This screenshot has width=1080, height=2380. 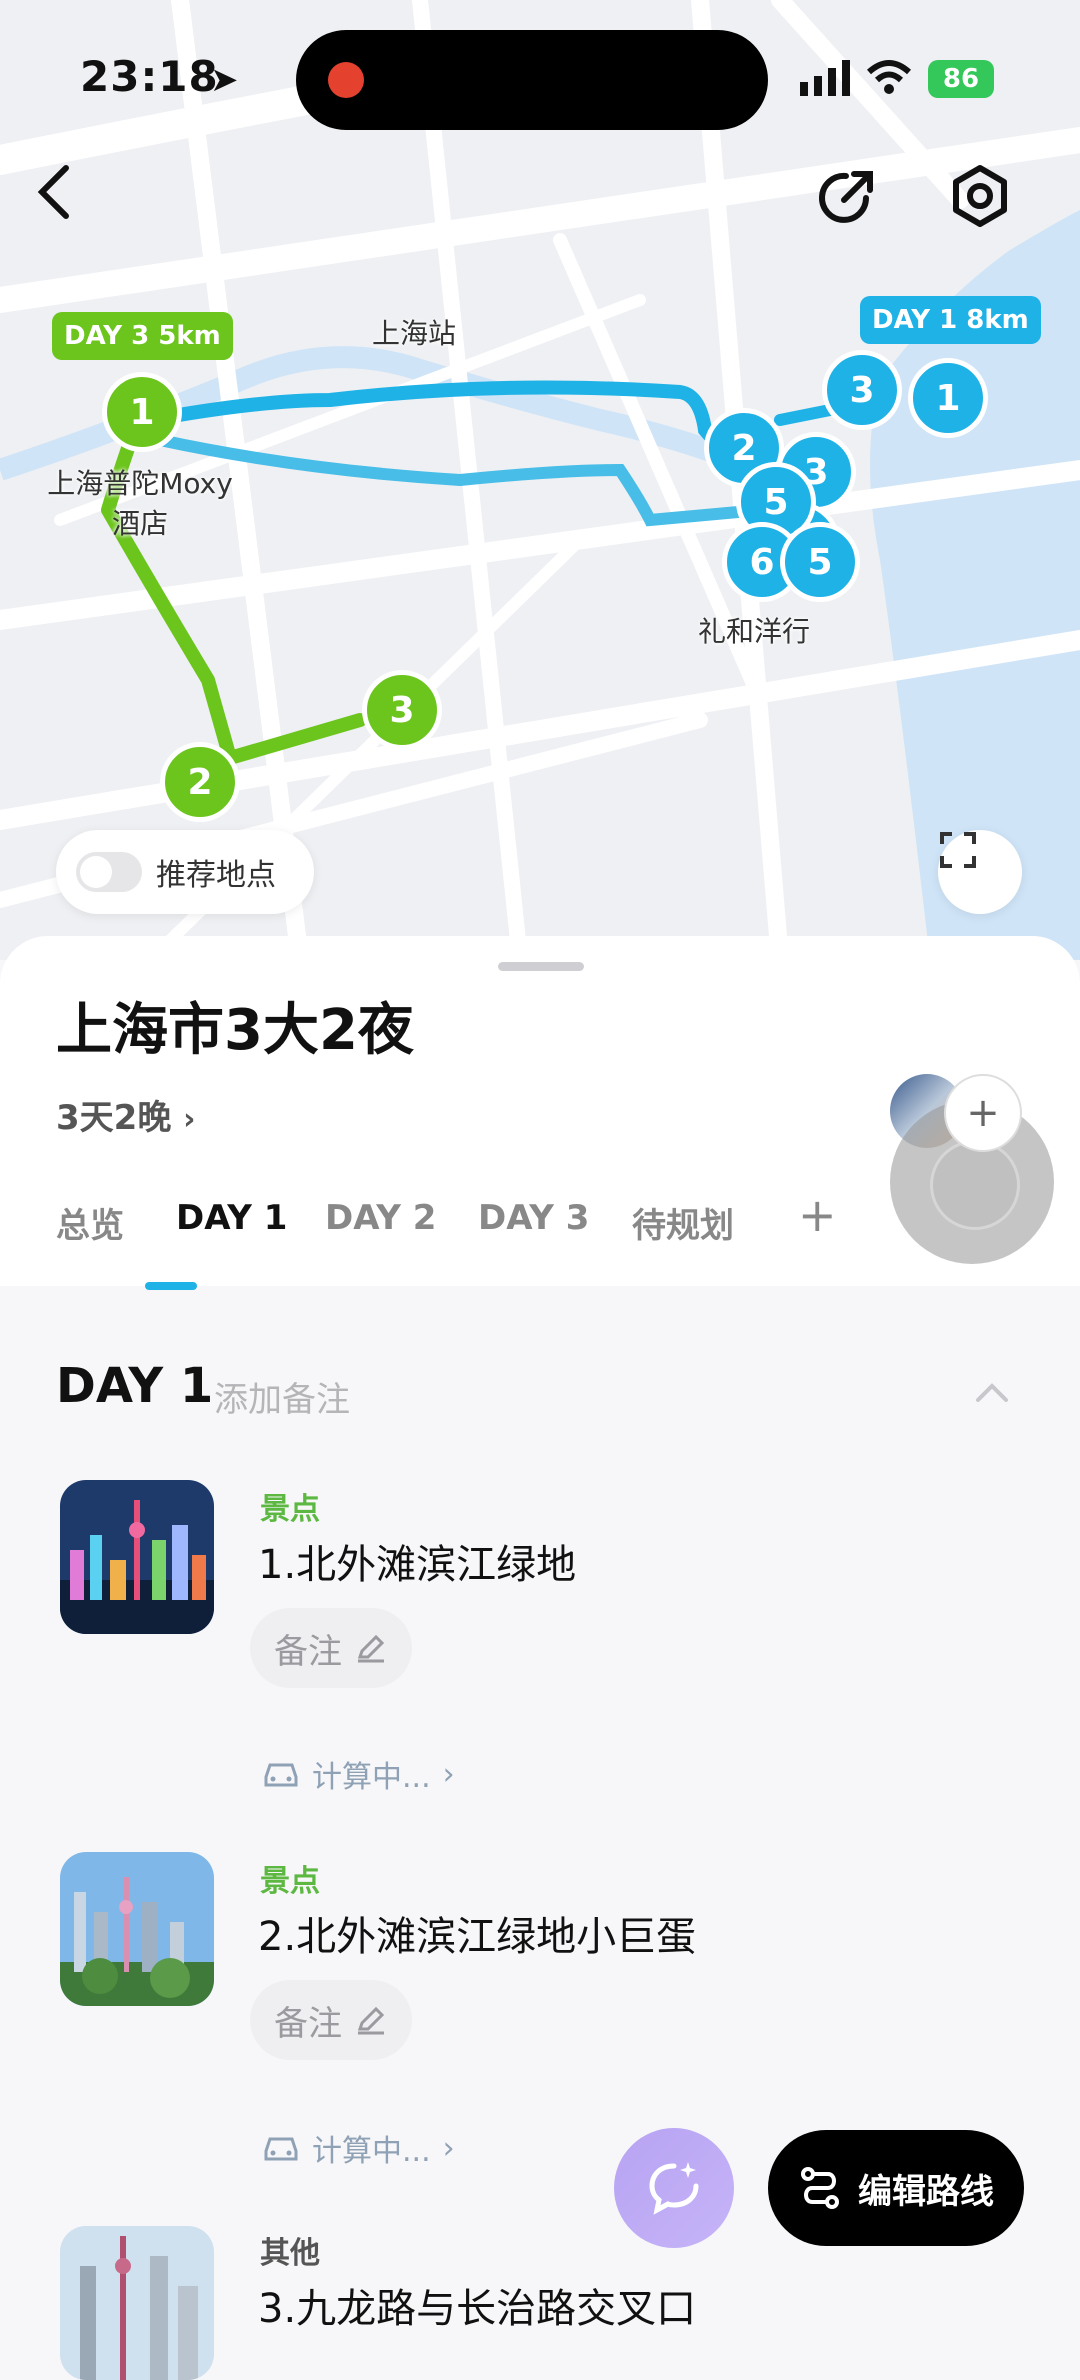 I want to click on expand-icon, so click(x=958, y=850).